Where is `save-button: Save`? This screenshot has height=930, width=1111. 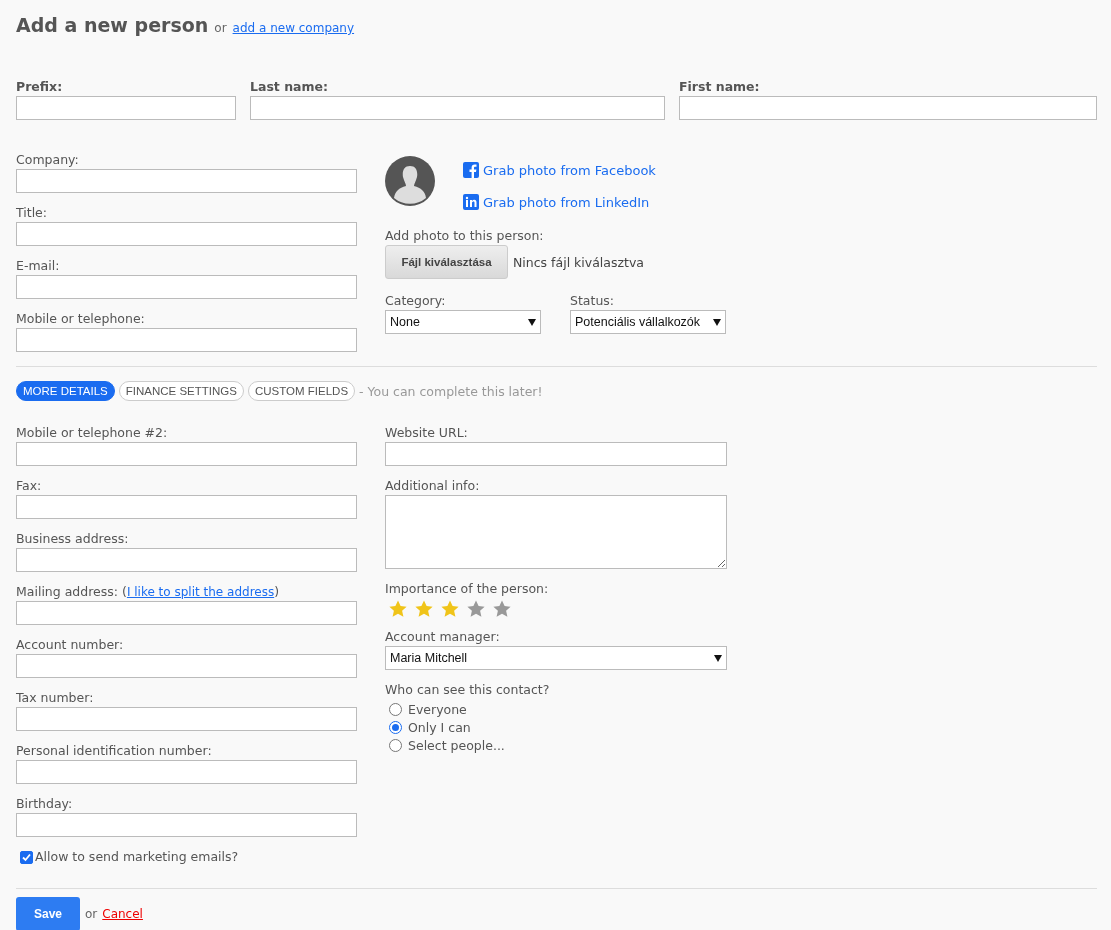
save-button: Save is located at coordinates (48, 913).